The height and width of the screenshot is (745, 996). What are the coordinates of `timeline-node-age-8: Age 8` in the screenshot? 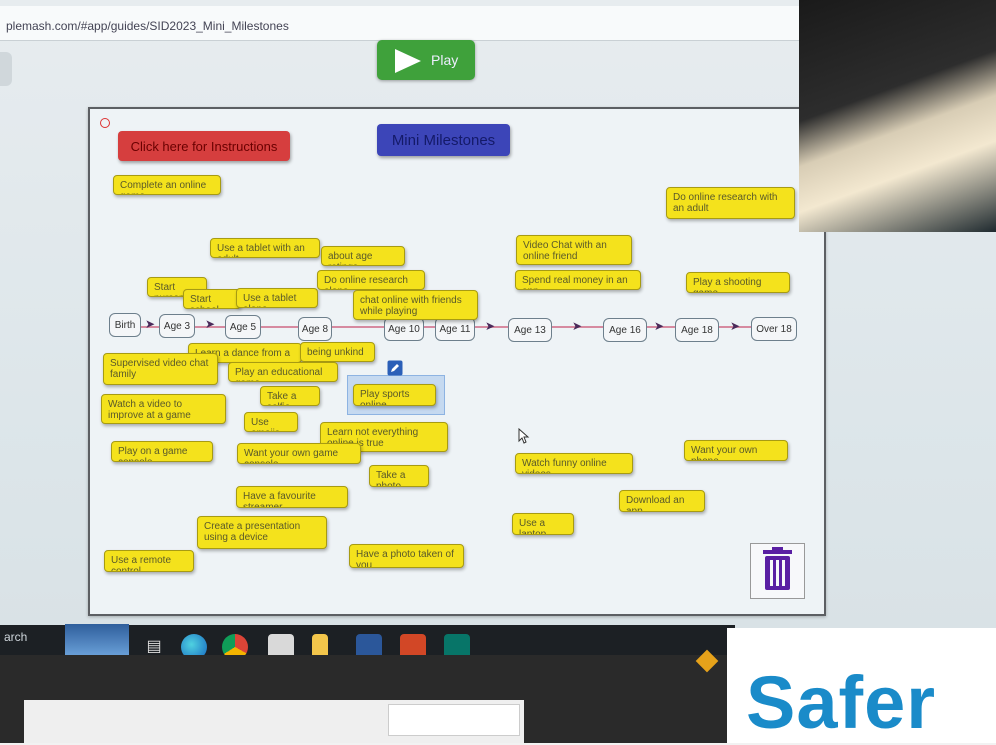 It's located at (315, 329).